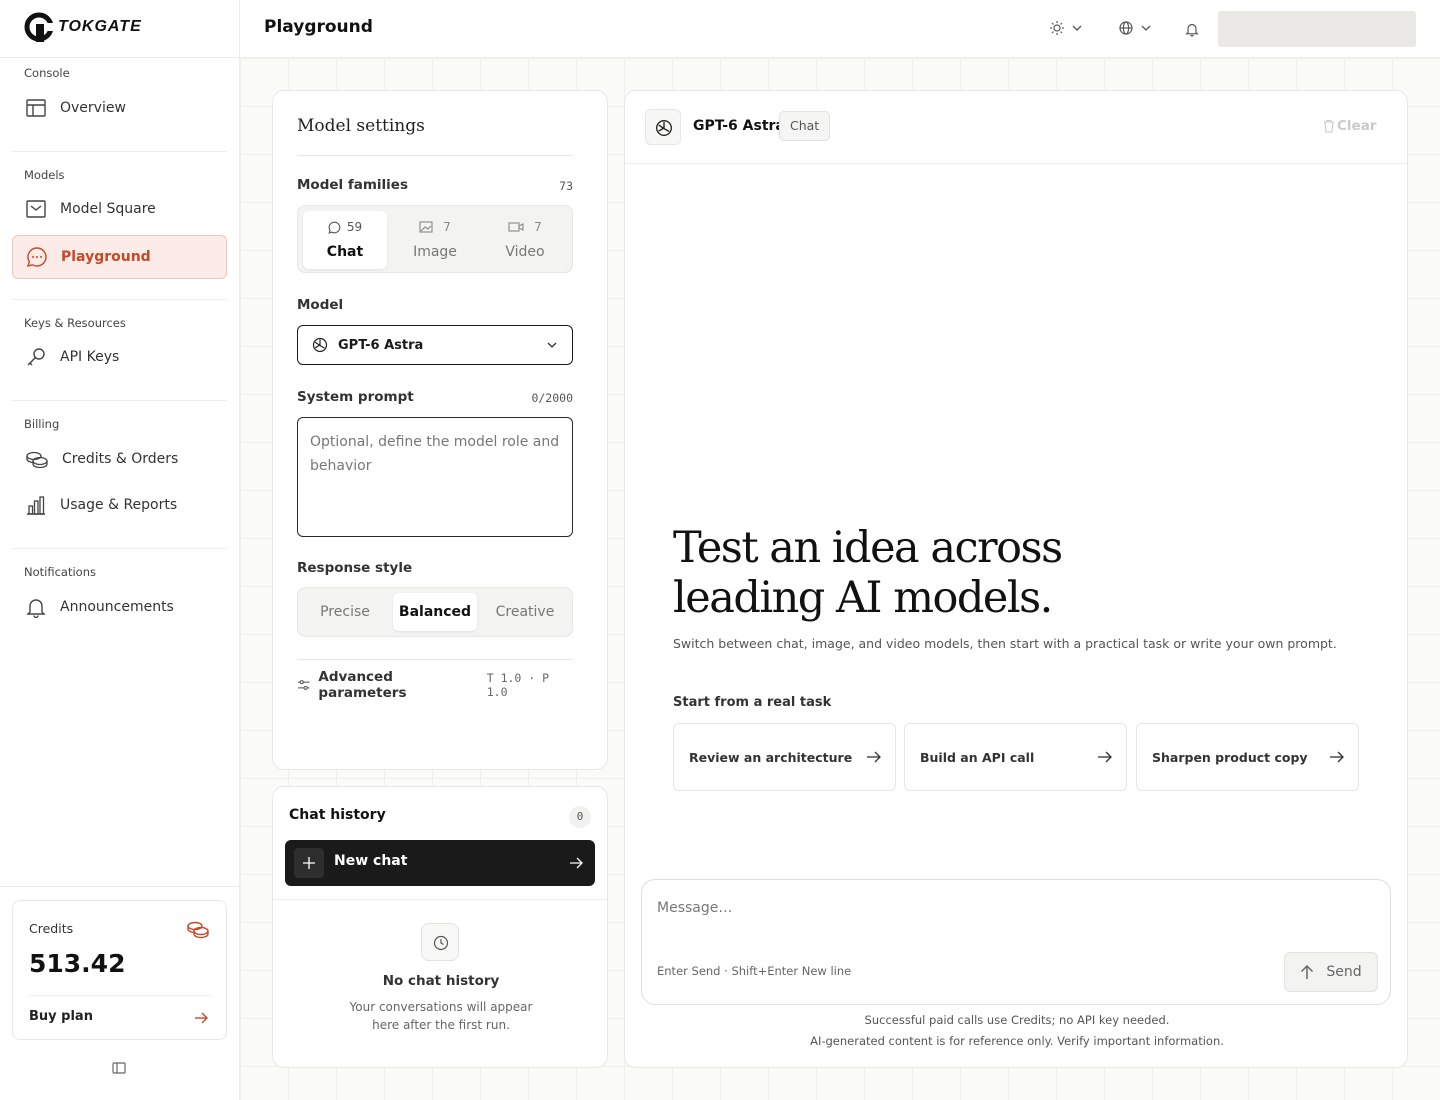  I want to click on new-chat-button: New chat, so click(440, 863).